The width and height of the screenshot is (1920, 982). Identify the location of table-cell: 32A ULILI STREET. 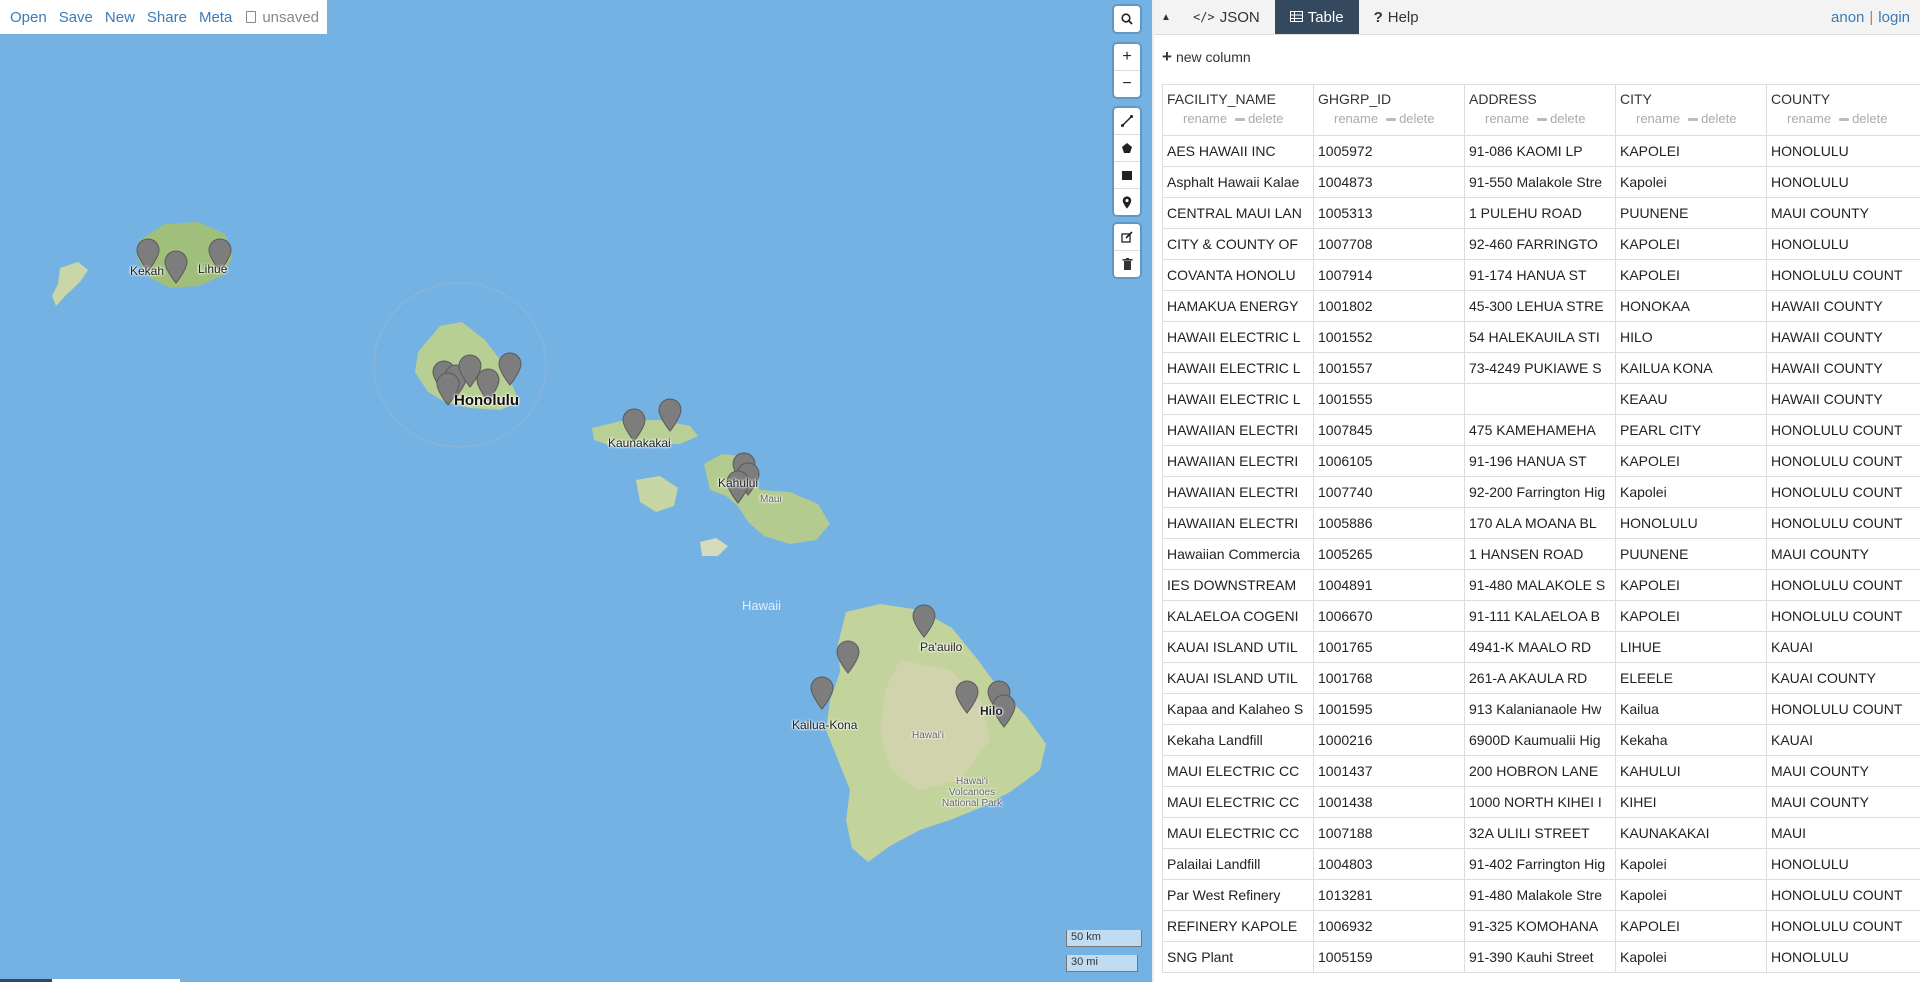
(1540, 833).